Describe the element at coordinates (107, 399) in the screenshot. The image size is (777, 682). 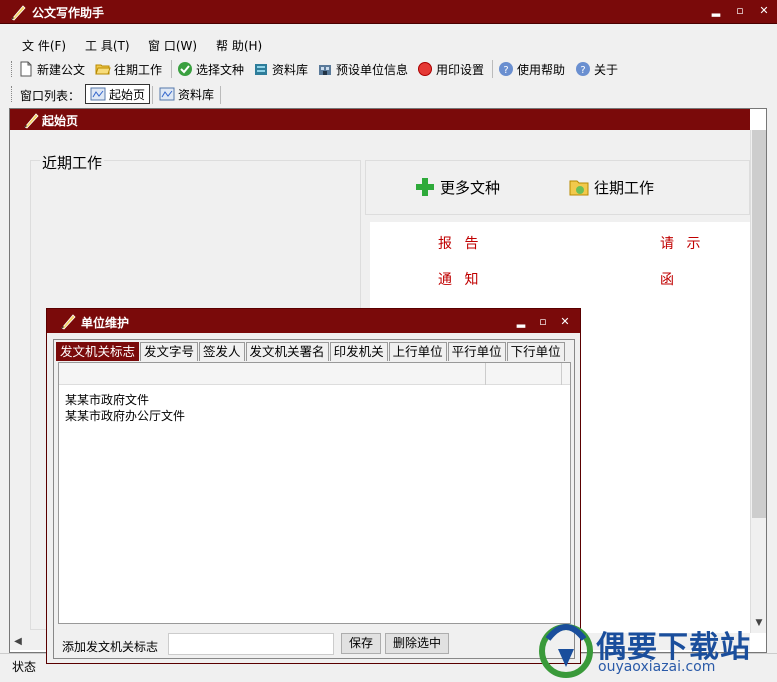
I see `list-item: 某某市政府文件` at that location.